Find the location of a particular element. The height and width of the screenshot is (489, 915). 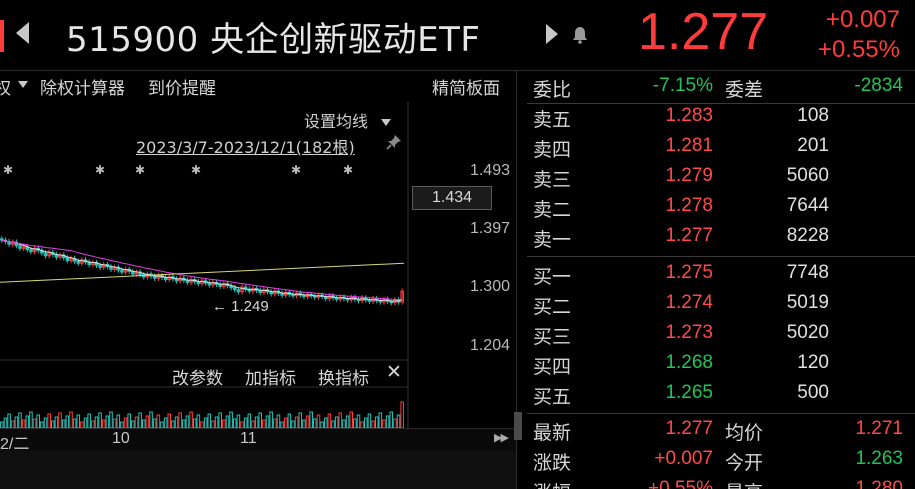

toolbar-item-compact-layout: 精简板面 is located at coordinates (466, 86).